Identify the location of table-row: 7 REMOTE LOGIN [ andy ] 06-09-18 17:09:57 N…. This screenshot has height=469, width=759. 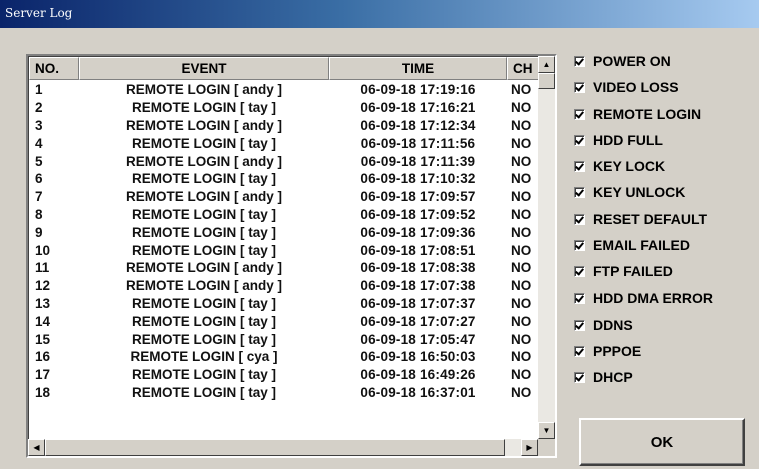
(284, 197).